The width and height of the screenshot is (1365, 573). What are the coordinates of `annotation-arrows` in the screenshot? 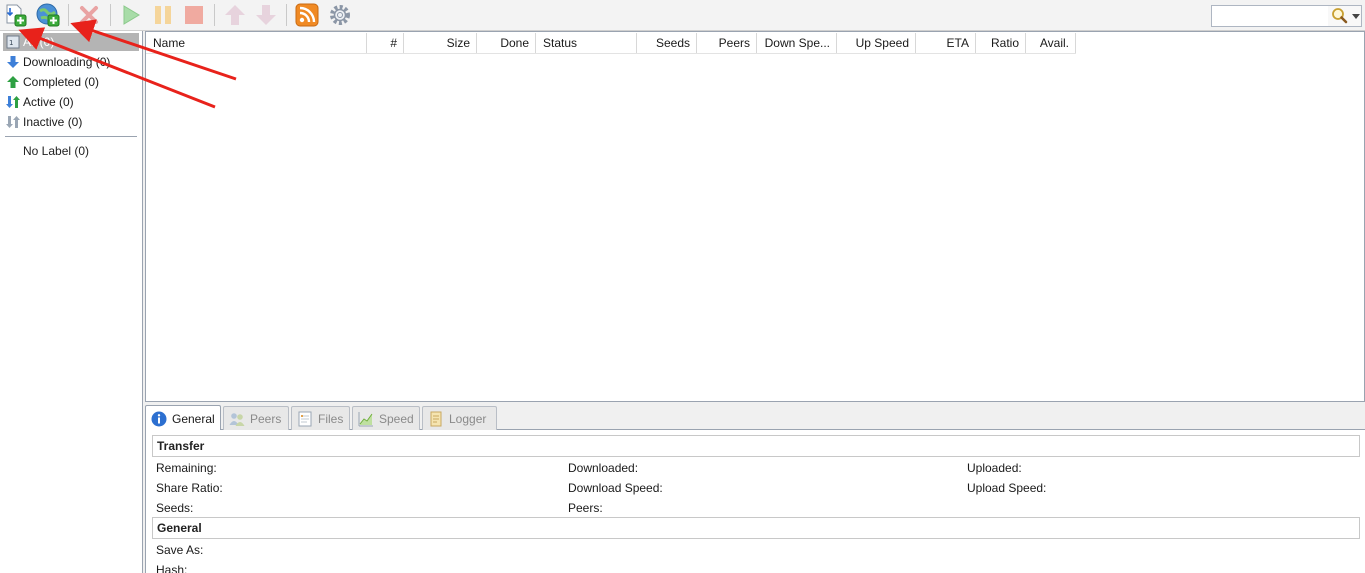 It's located at (127, 64).